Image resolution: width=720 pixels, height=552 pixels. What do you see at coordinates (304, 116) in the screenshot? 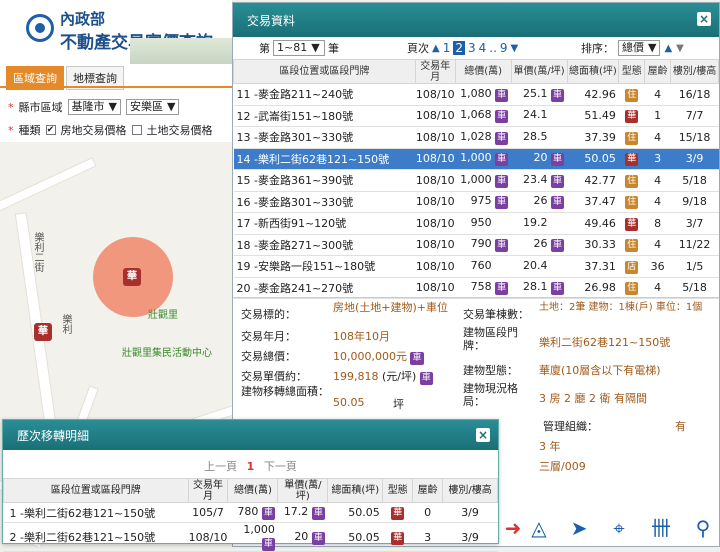
I see `address-text: -武崙街151~180號` at bounding box center [304, 116].